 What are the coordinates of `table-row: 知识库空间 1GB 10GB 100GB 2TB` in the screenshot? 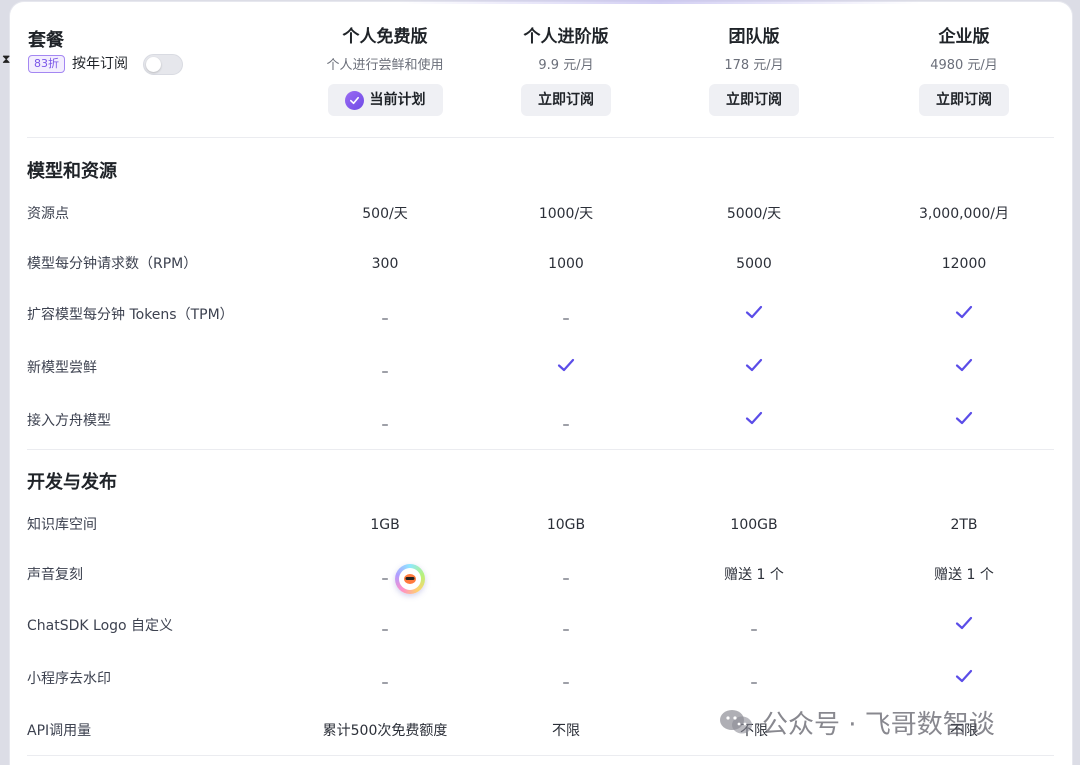 It's located at (540, 525).